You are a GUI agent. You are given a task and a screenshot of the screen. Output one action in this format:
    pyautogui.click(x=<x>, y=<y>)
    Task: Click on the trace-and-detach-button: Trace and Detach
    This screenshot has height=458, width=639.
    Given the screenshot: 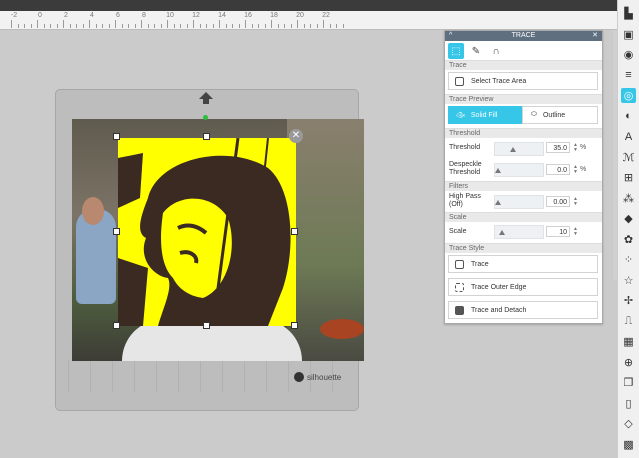 What is the action you would take?
    pyautogui.click(x=523, y=310)
    